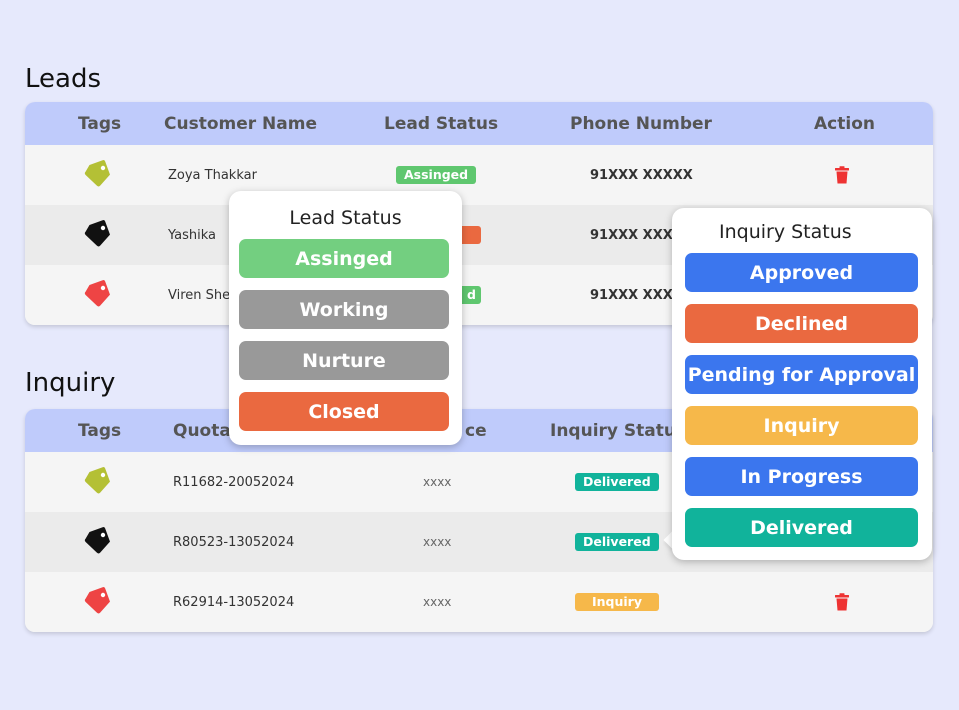 This screenshot has height=710, width=959. What do you see at coordinates (202, 431) in the screenshot?
I see `inquiry-header-quotation: Quota` at bounding box center [202, 431].